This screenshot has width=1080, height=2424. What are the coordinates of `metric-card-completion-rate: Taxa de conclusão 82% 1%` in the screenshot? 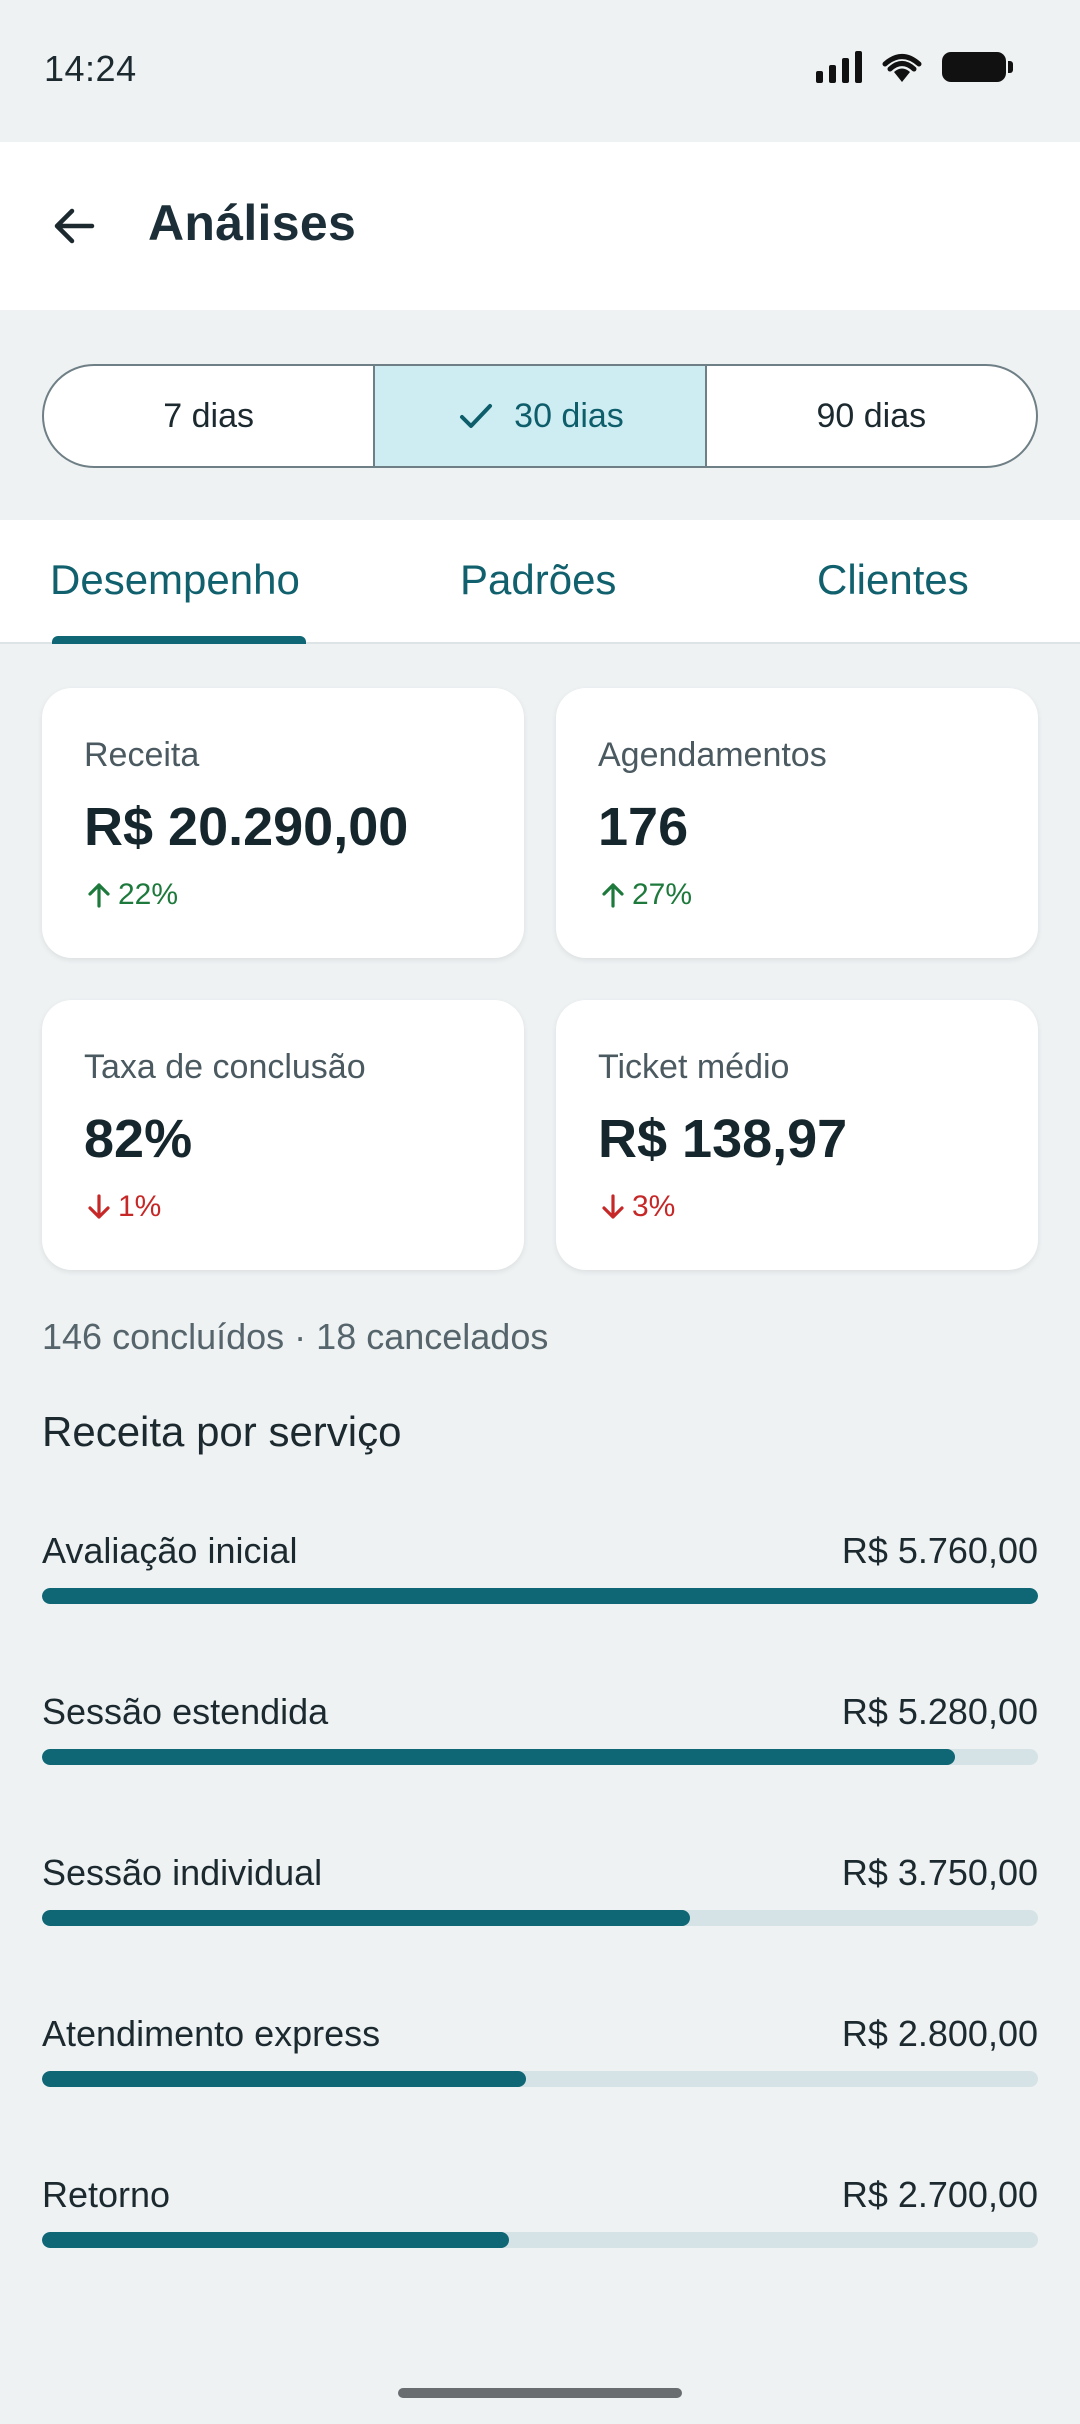 It's located at (283, 1135).